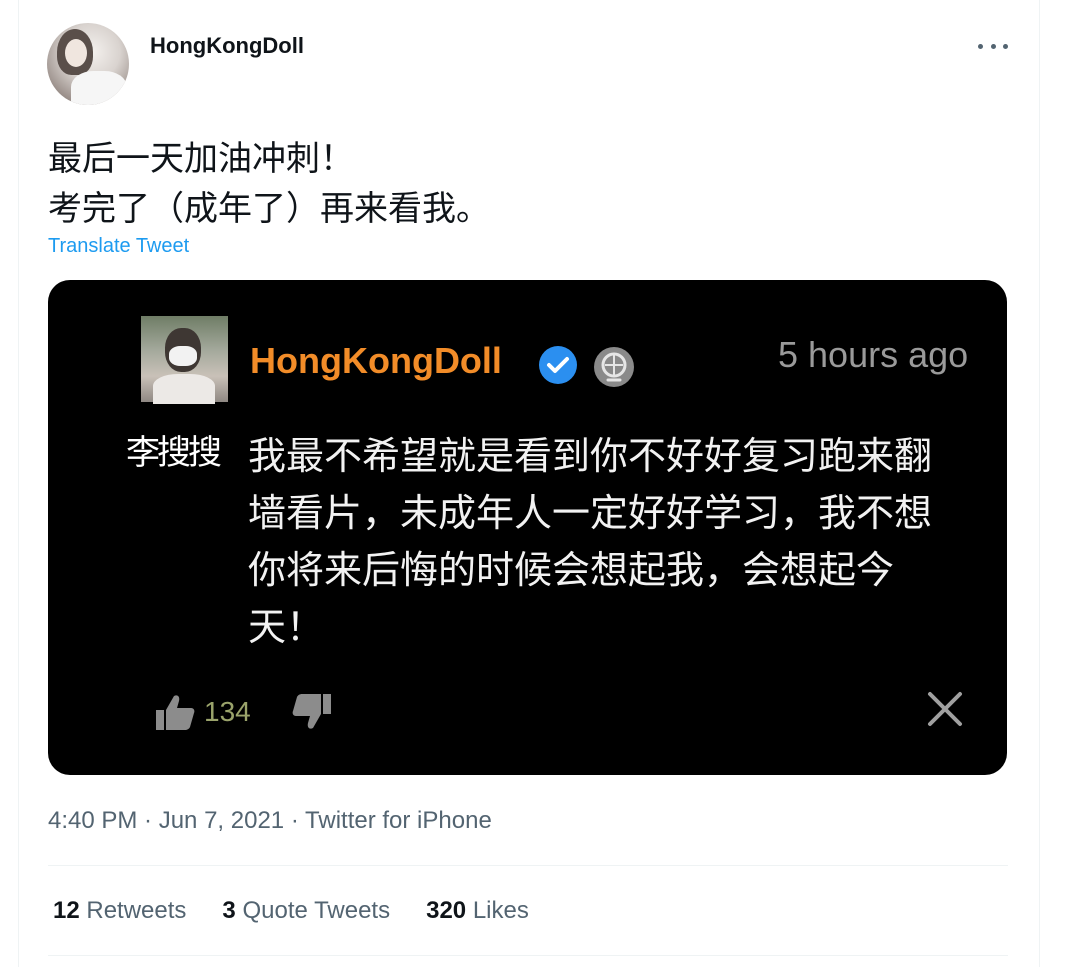 The width and height of the screenshot is (1080, 967). What do you see at coordinates (316, 910) in the screenshot?
I see `quote-tweets-label: Quote Tweets` at bounding box center [316, 910].